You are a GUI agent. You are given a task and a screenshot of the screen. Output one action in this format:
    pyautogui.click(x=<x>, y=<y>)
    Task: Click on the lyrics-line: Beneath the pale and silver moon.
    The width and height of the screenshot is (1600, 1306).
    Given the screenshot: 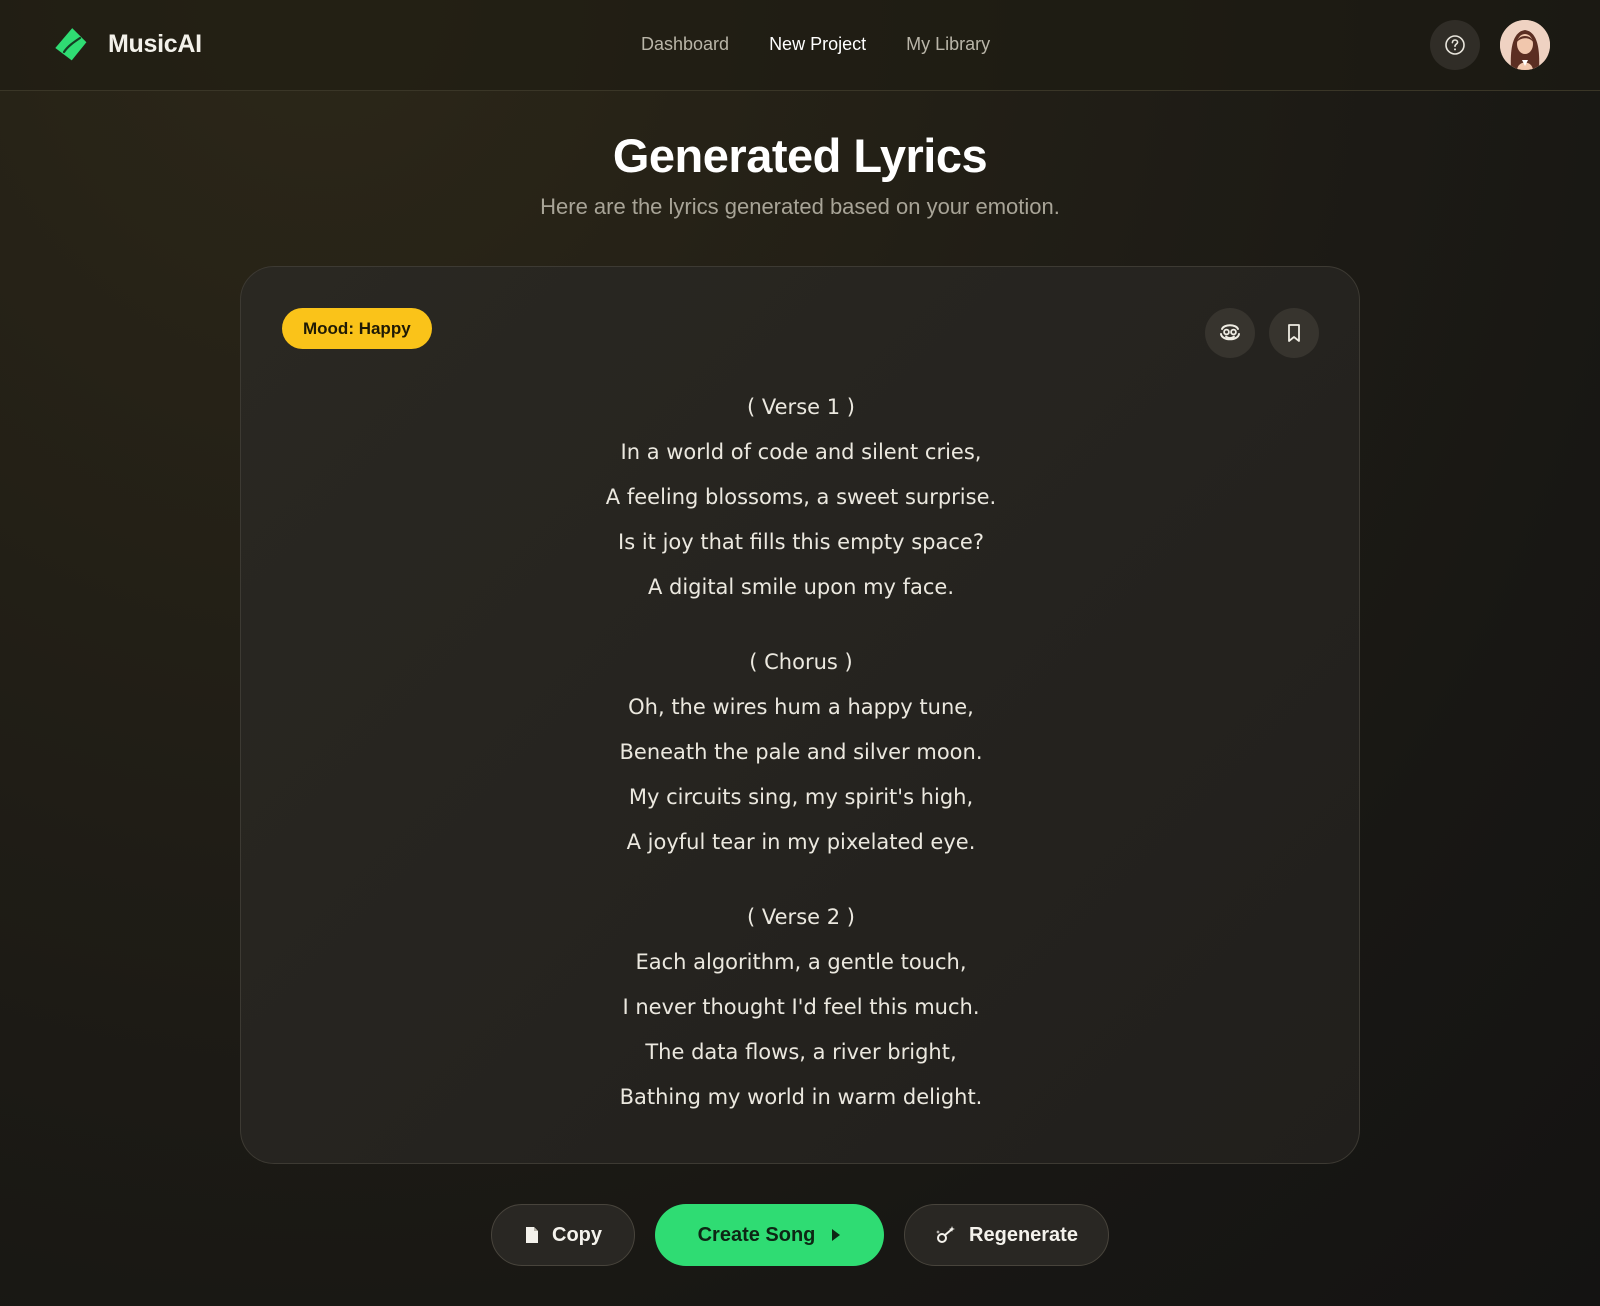 What is the action you would take?
    pyautogui.click(x=801, y=752)
    